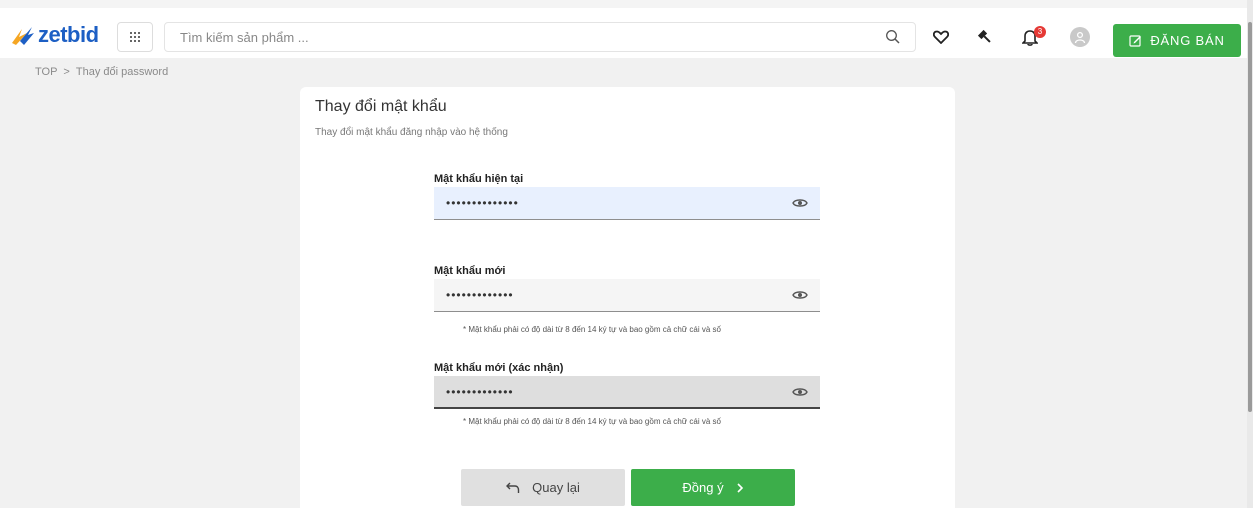 The height and width of the screenshot is (508, 1253). Describe the element at coordinates (1187, 40) in the screenshot. I see `sell-button-label: ĐĂNG BÁN` at that location.